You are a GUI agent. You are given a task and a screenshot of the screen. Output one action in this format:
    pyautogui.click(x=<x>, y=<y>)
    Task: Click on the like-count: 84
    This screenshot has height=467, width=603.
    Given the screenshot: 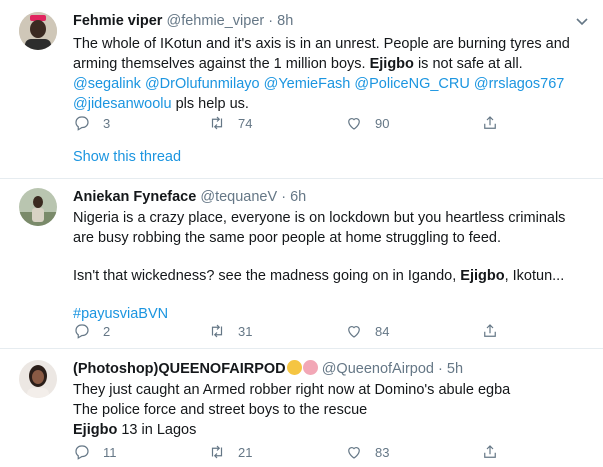 What is the action you would take?
    pyautogui.click(x=382, y=331)
    